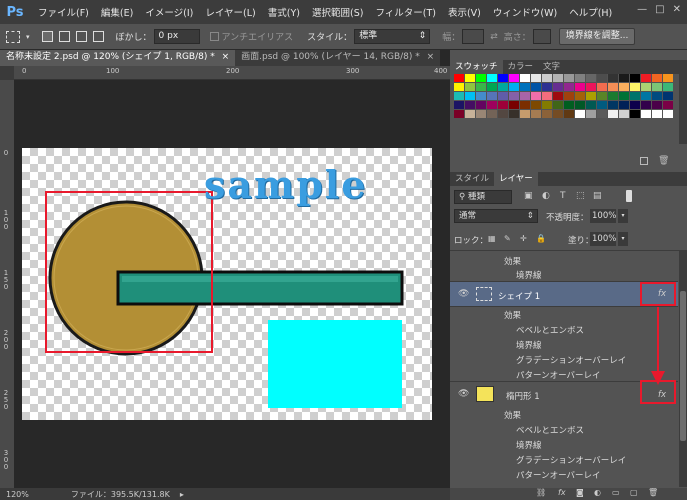  What do you see at coordinates (118, 58) in the screenshot?
I see `tab-document-1: 名称未設定 2.psd @ 120% (シェイプ 1, RGB/8) * ×` at bounding box center [118, 58].